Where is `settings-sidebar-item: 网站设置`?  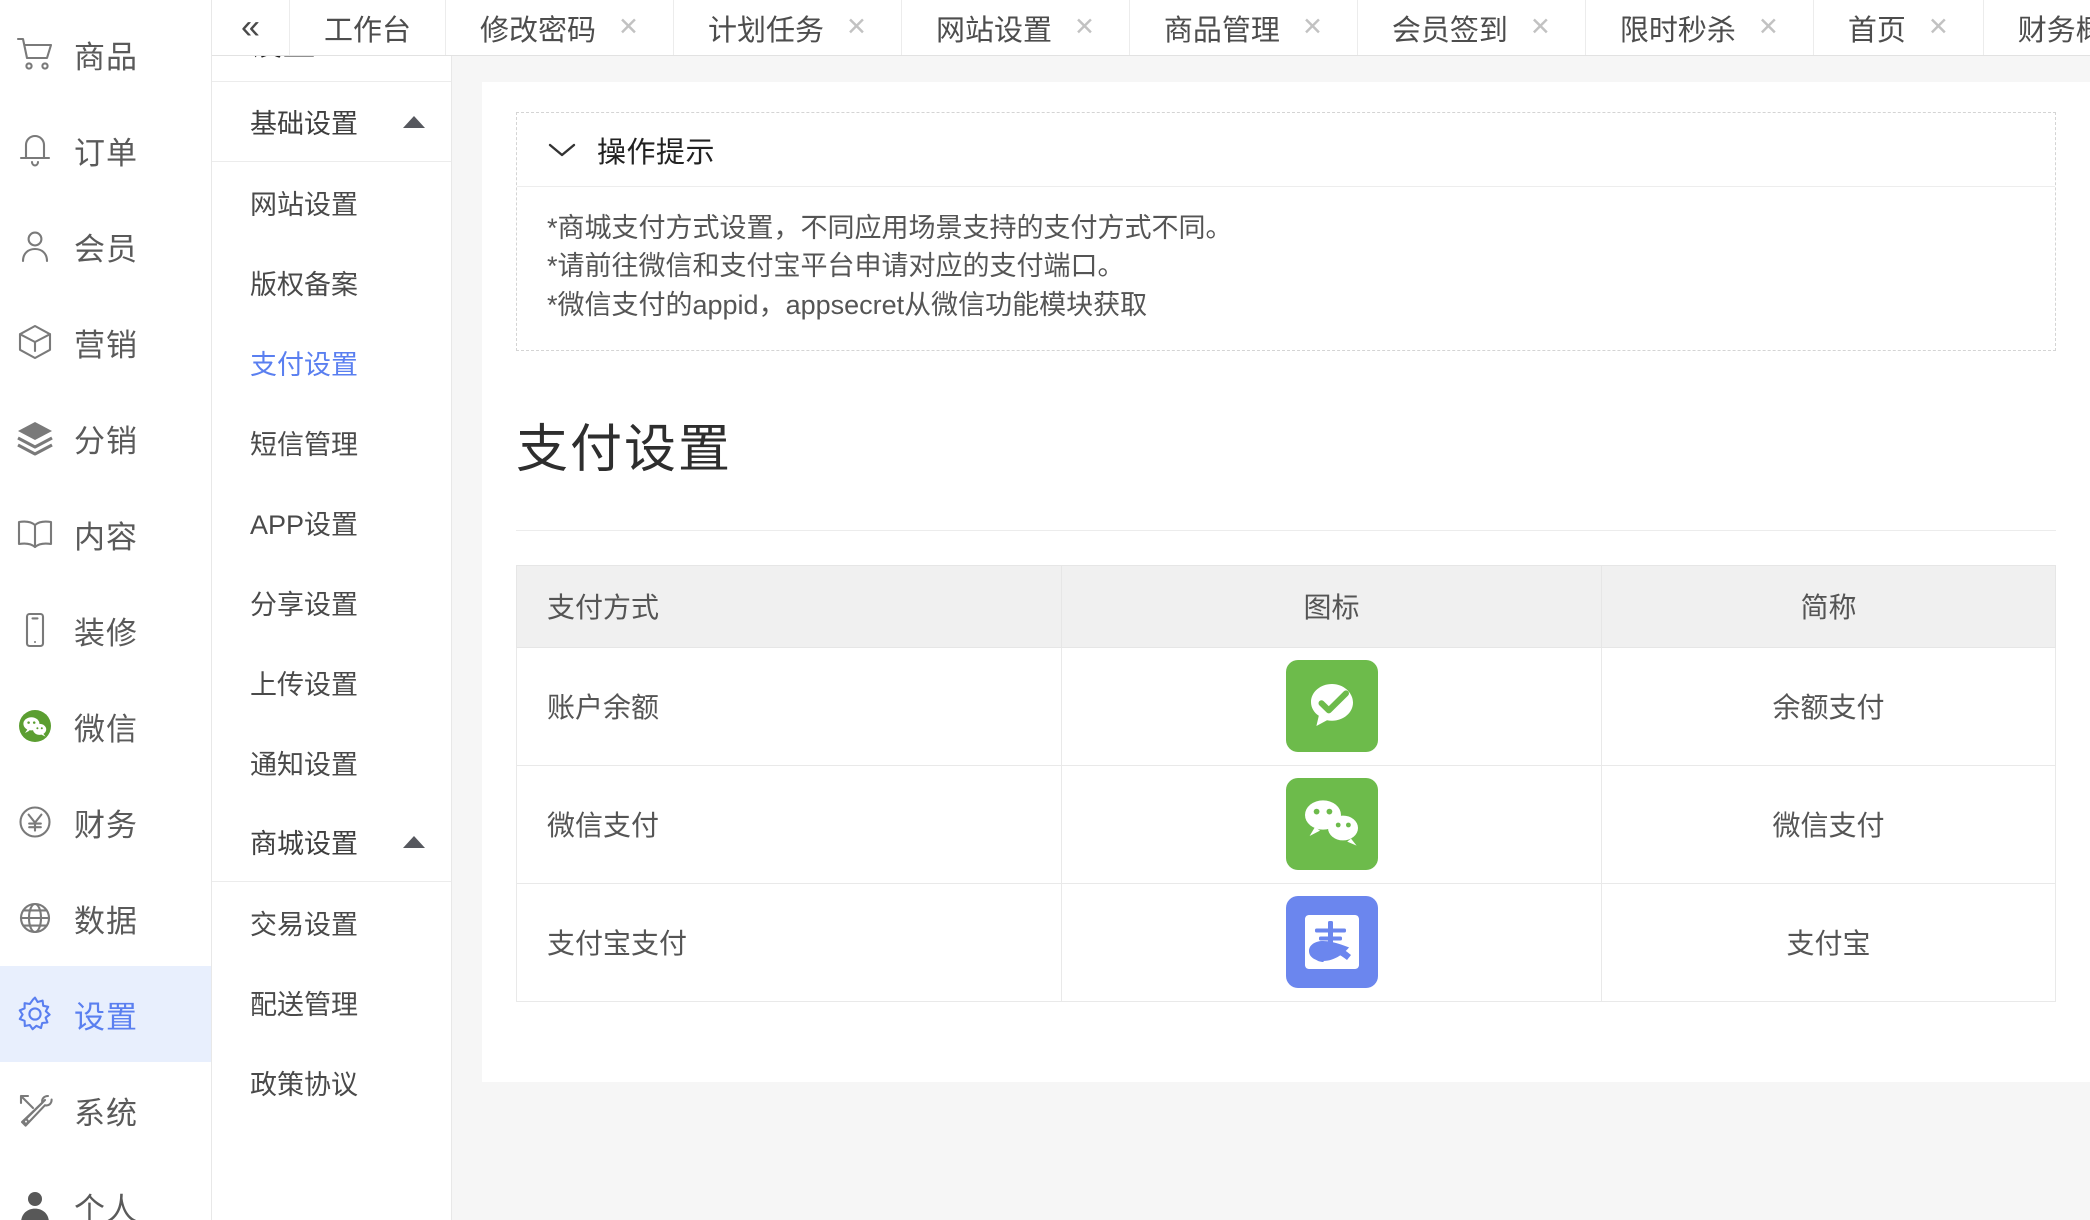 settings-sidebar-item: 网站设置 is located at coordinates (331, 202).